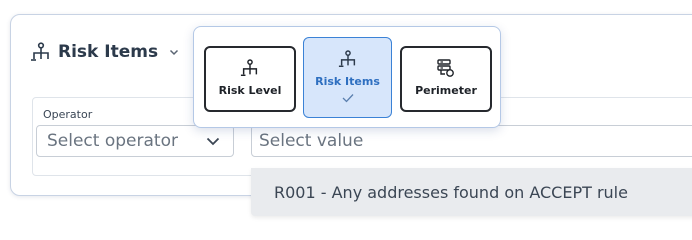 The image size is (692, 240). I want to click on operator-select: Select operator, so click(135, 141).